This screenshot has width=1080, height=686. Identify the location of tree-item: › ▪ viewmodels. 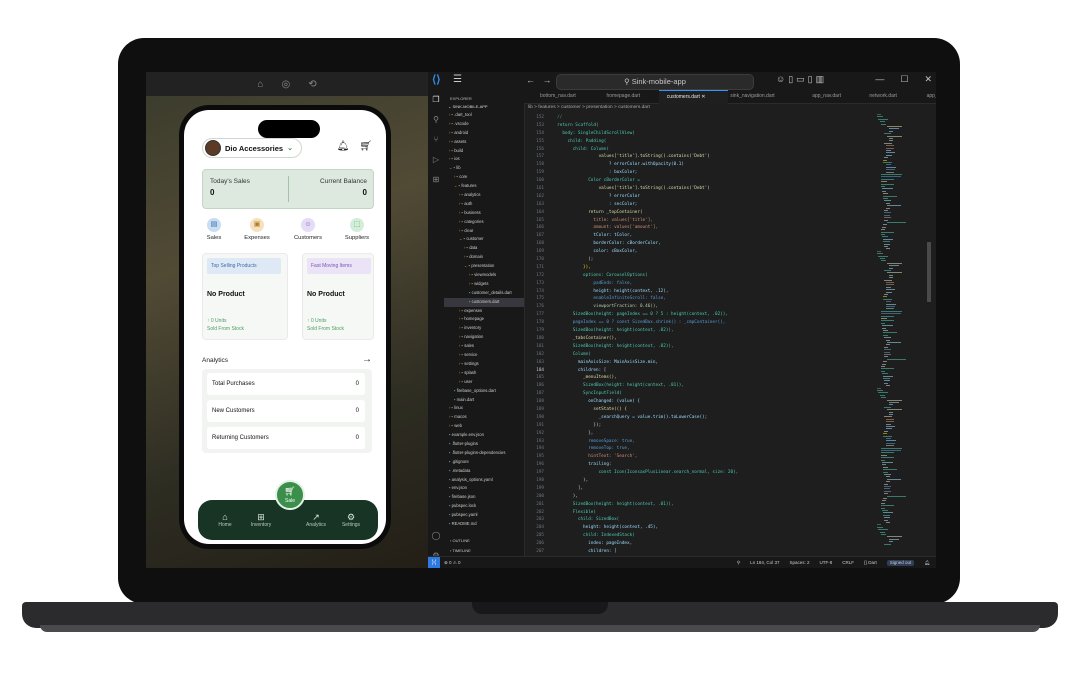
(484, 275).